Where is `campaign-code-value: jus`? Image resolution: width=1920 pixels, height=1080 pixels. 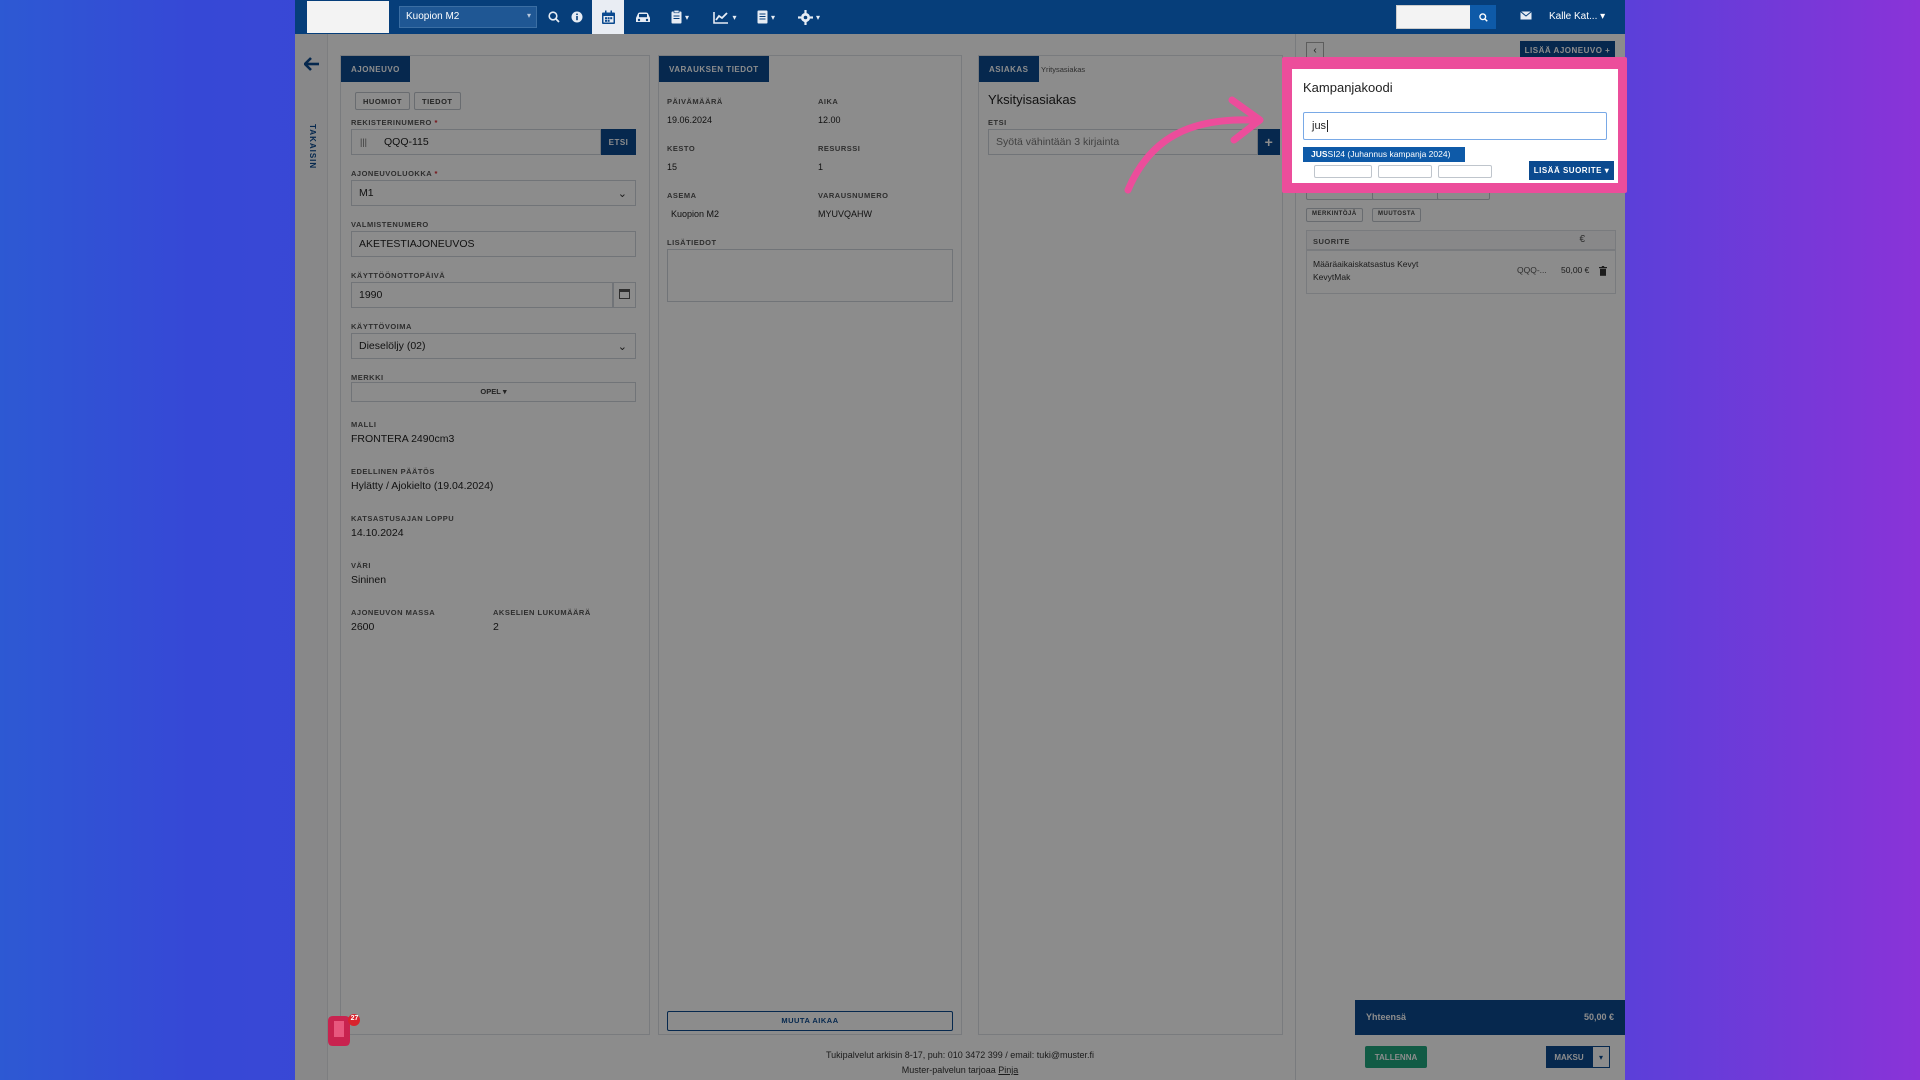
campaign-code-value: jus is located at coordinates (1319, 126).